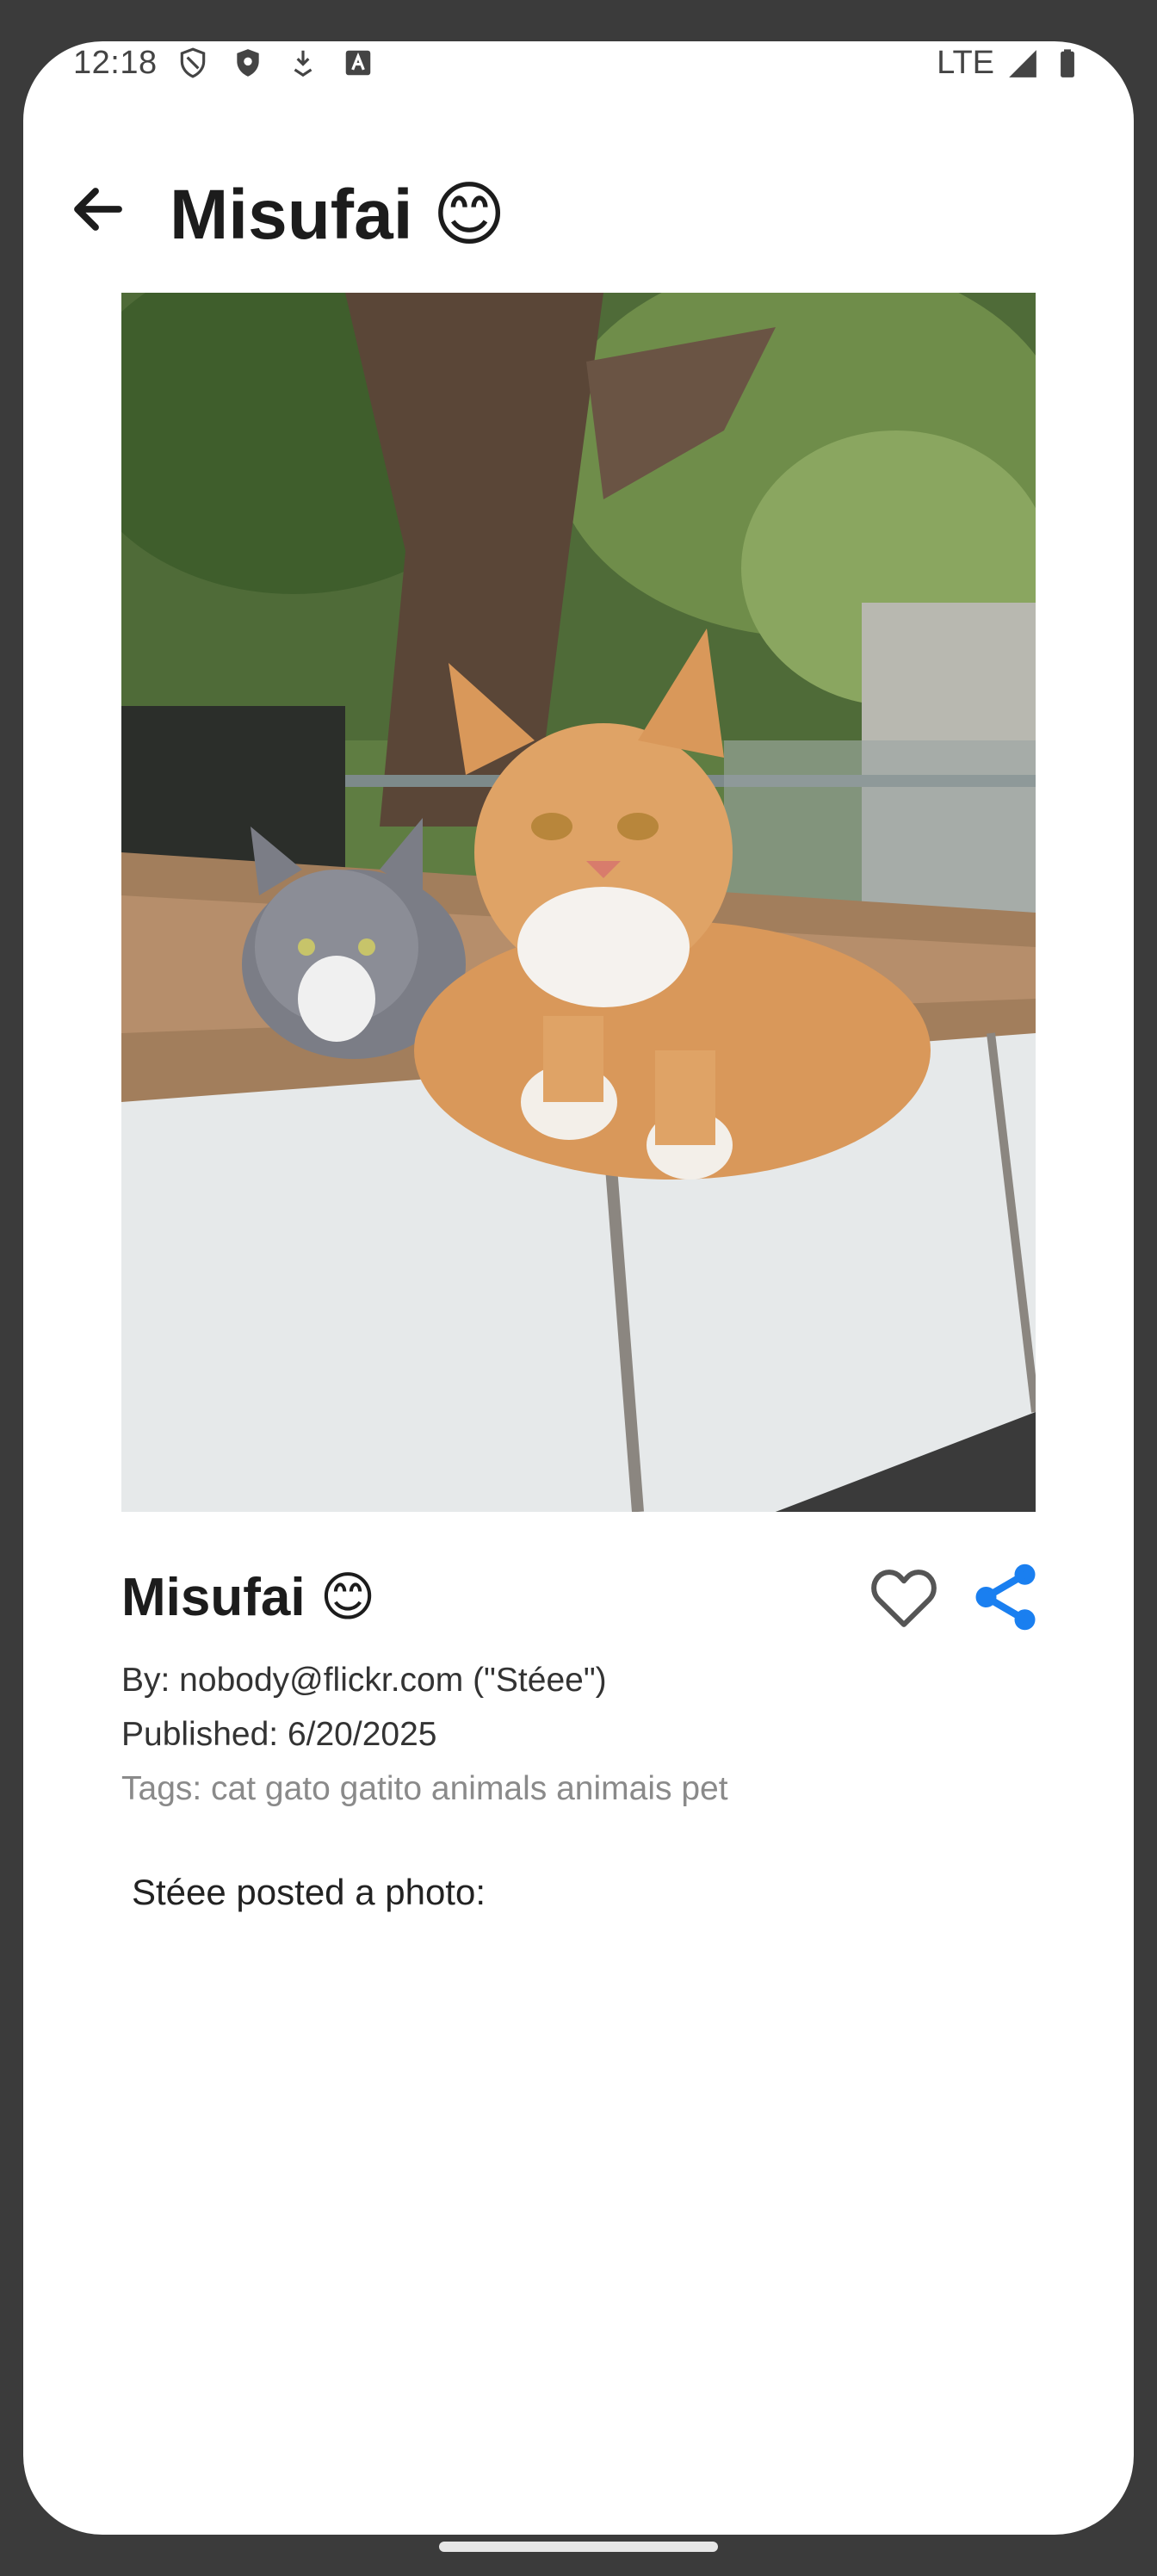 This screenshot has width=1157, height=2576. I want to click on share-button, so click(1005, 1597).